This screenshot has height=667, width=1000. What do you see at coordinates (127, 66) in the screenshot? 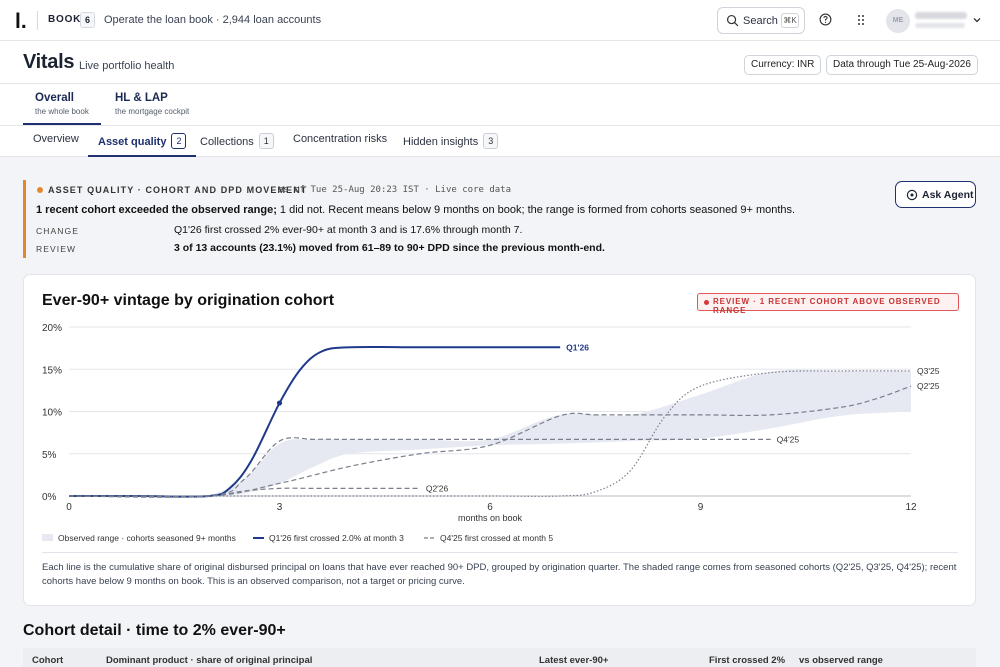
I see `page-subtitle: Live portfolio health` at bounding box center [127, 66].